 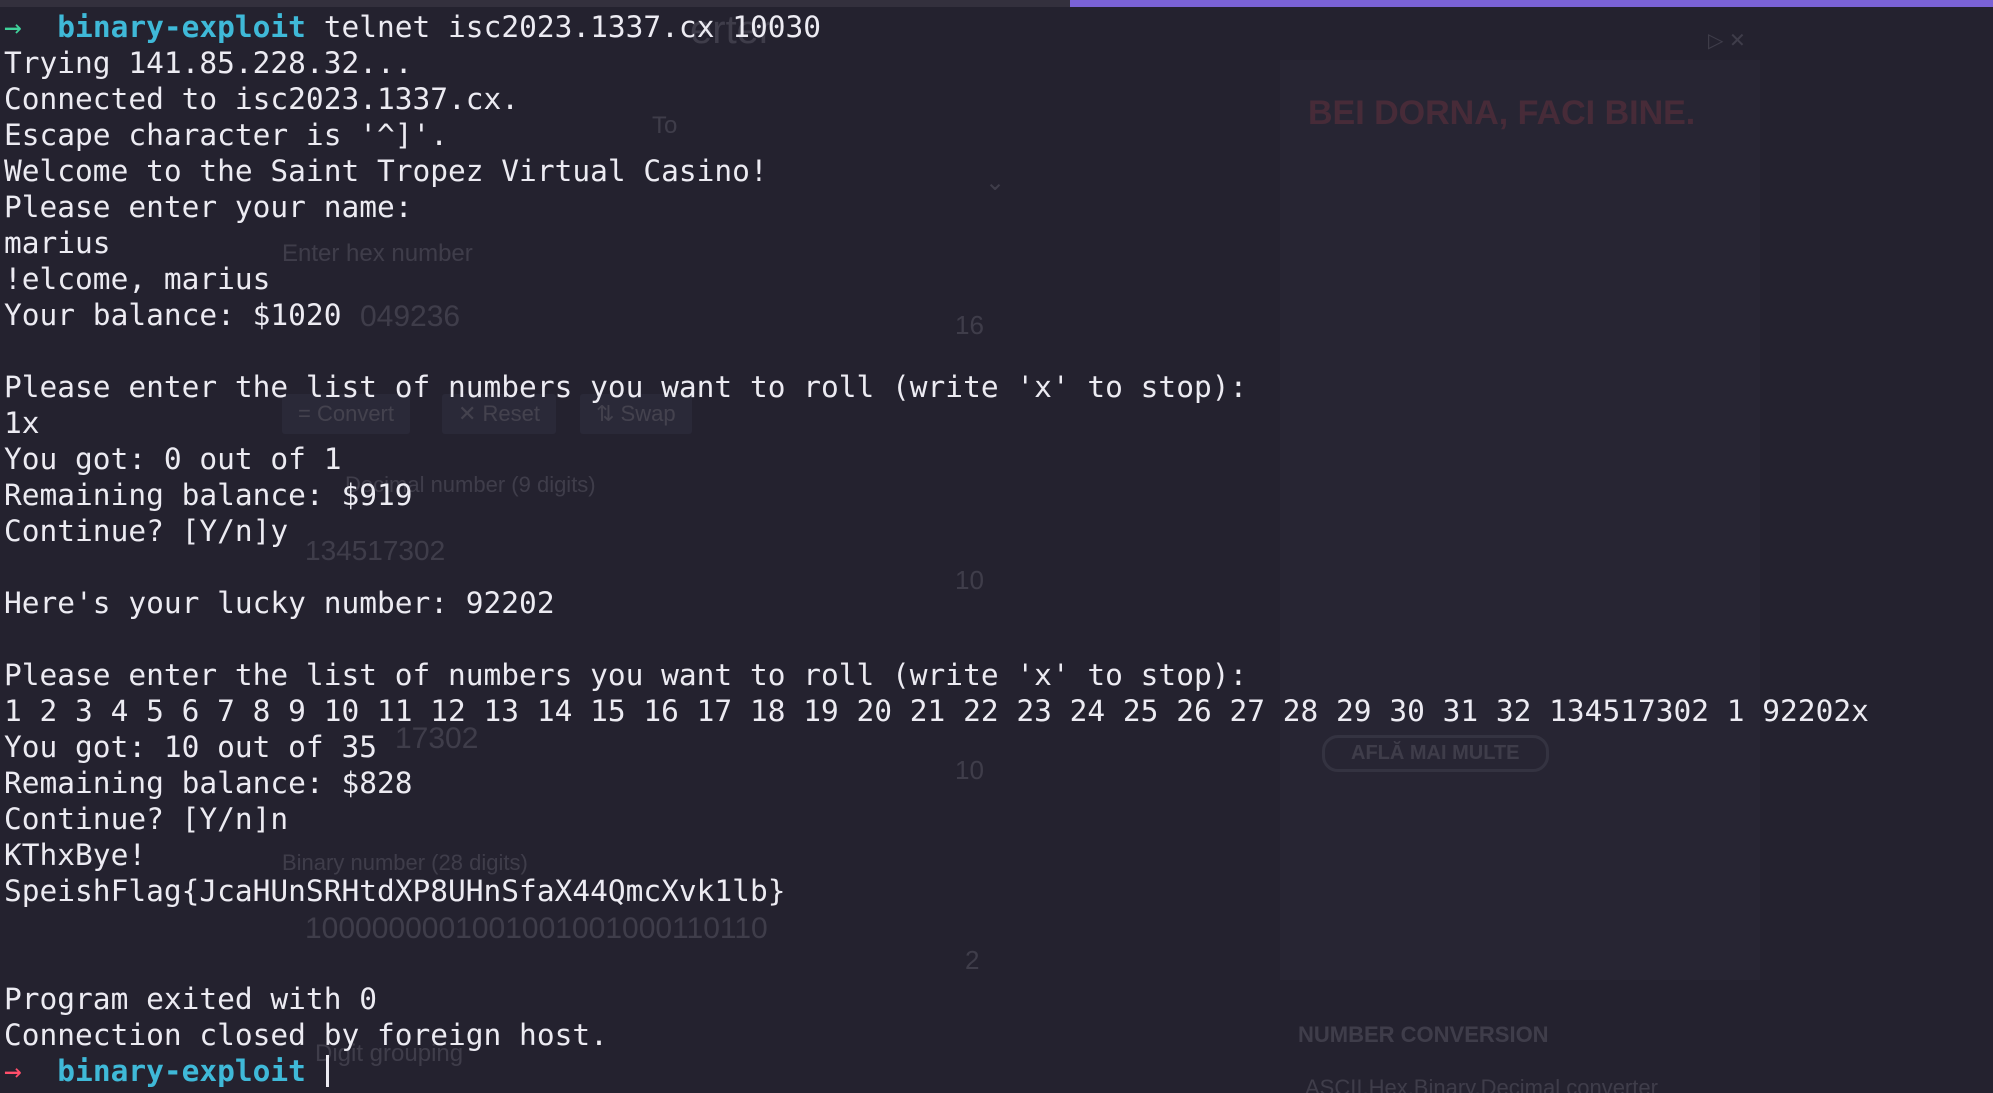 What do you see at coordinates (279, 603) in the screenshot?
I see `output-line: Here's your lucky number: 92202` at bounding box center [279, 603].